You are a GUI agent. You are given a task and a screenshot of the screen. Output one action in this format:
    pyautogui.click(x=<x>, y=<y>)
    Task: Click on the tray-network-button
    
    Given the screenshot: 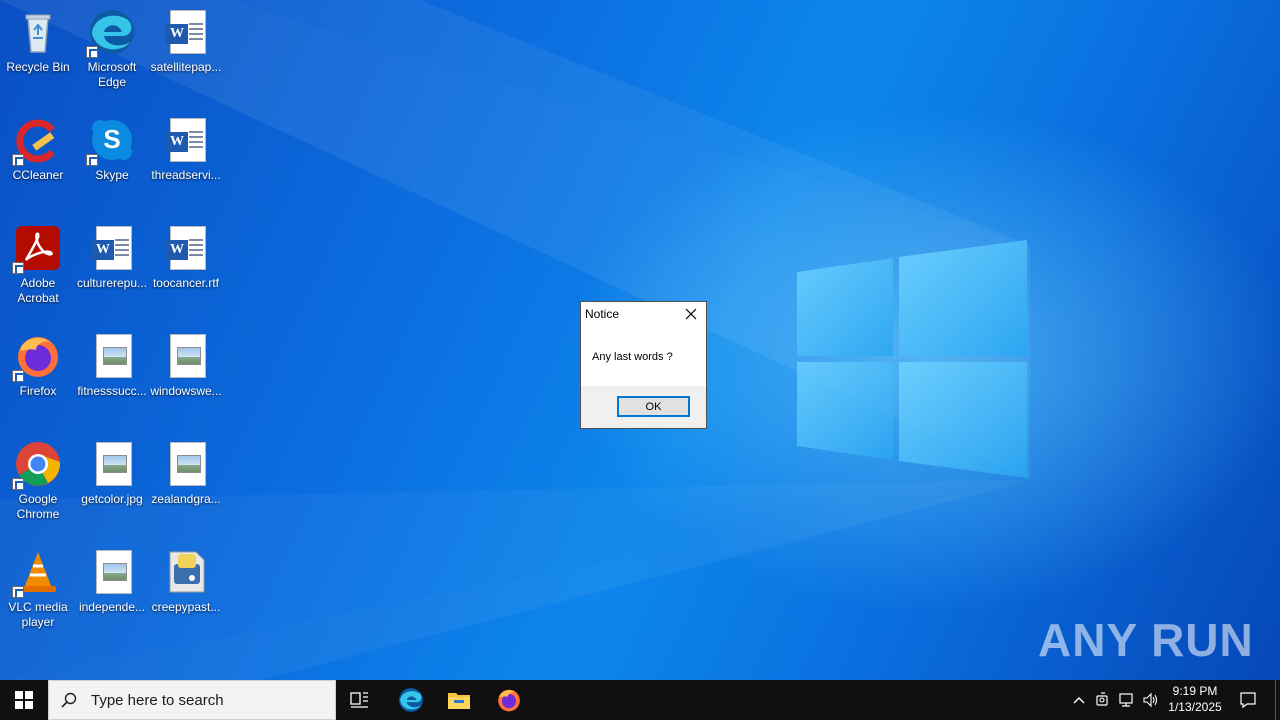 What is the action you would take?
    pyautogui.click(x=1127, y=700)
    